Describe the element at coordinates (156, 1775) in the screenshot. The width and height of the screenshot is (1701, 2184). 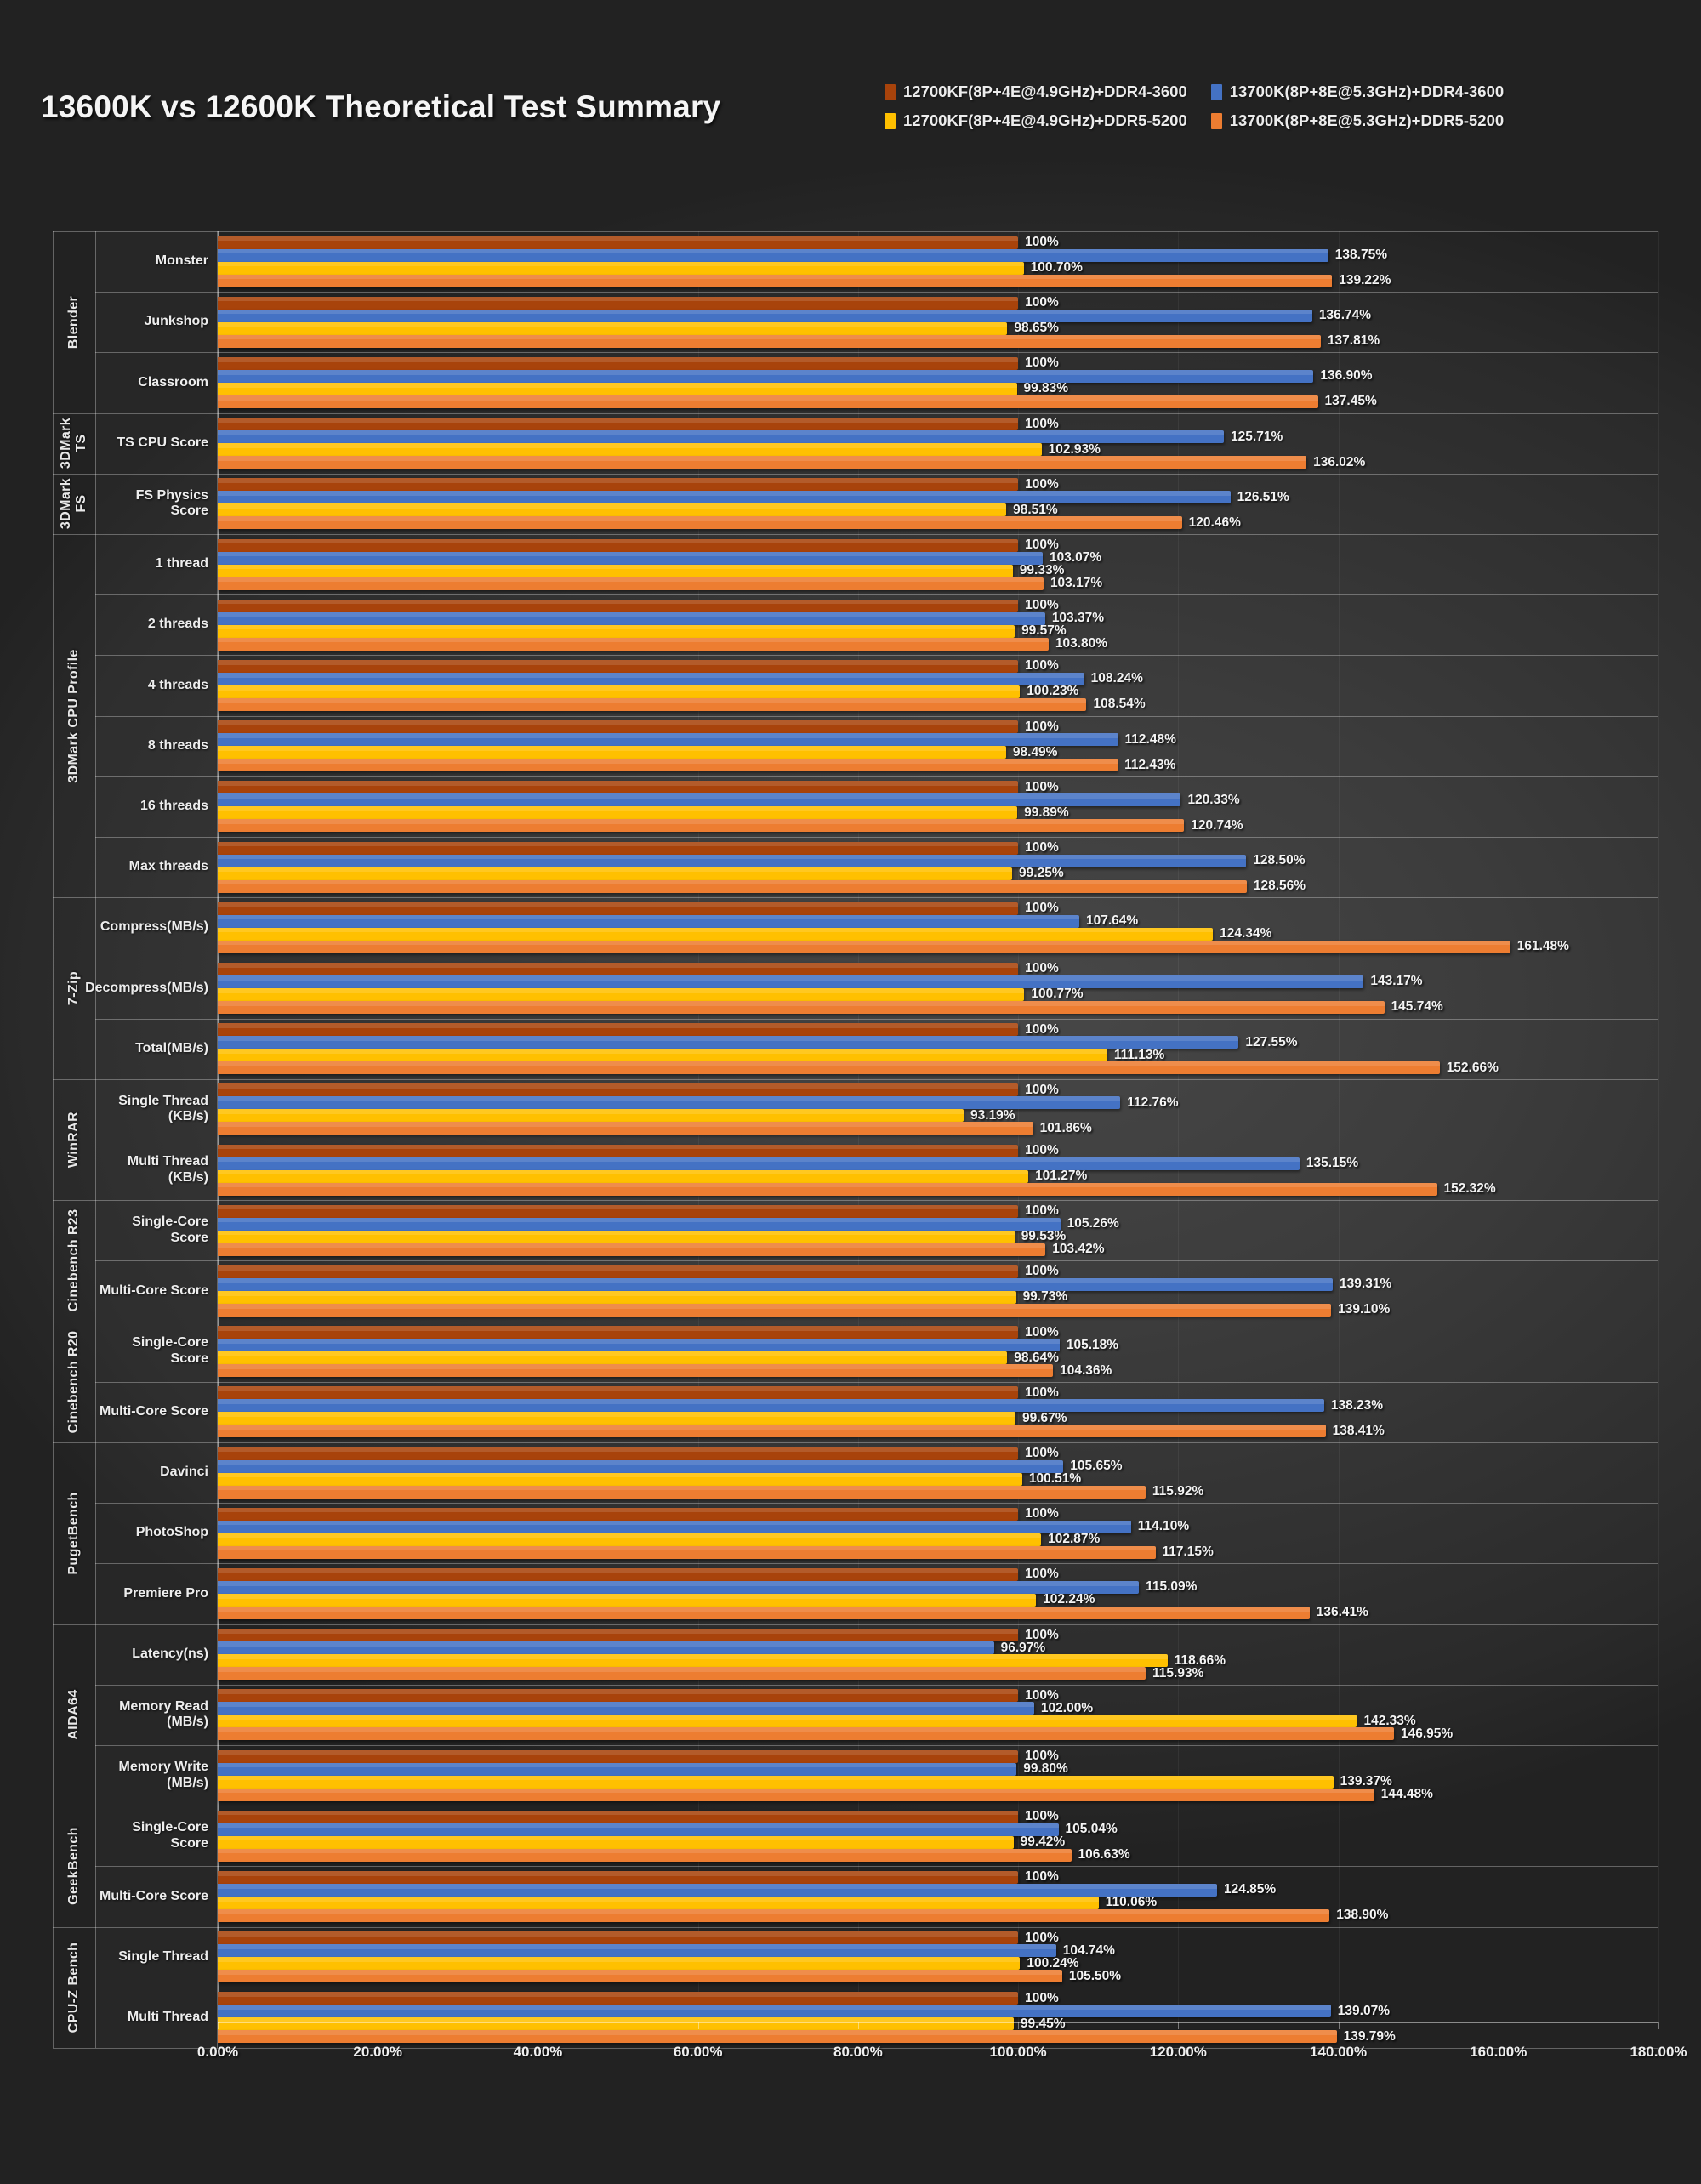
I see `row-item-cell: Memory Write (MB/s)` at that location.